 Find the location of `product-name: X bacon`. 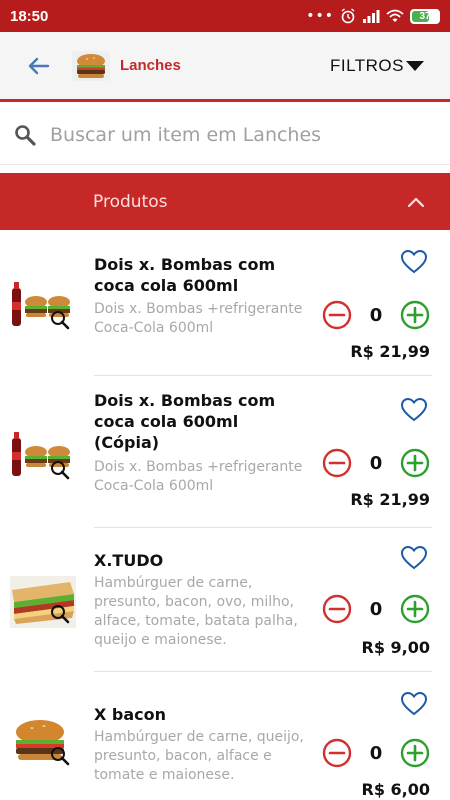

product-name: X bacon is located at coordinates (130, 714).